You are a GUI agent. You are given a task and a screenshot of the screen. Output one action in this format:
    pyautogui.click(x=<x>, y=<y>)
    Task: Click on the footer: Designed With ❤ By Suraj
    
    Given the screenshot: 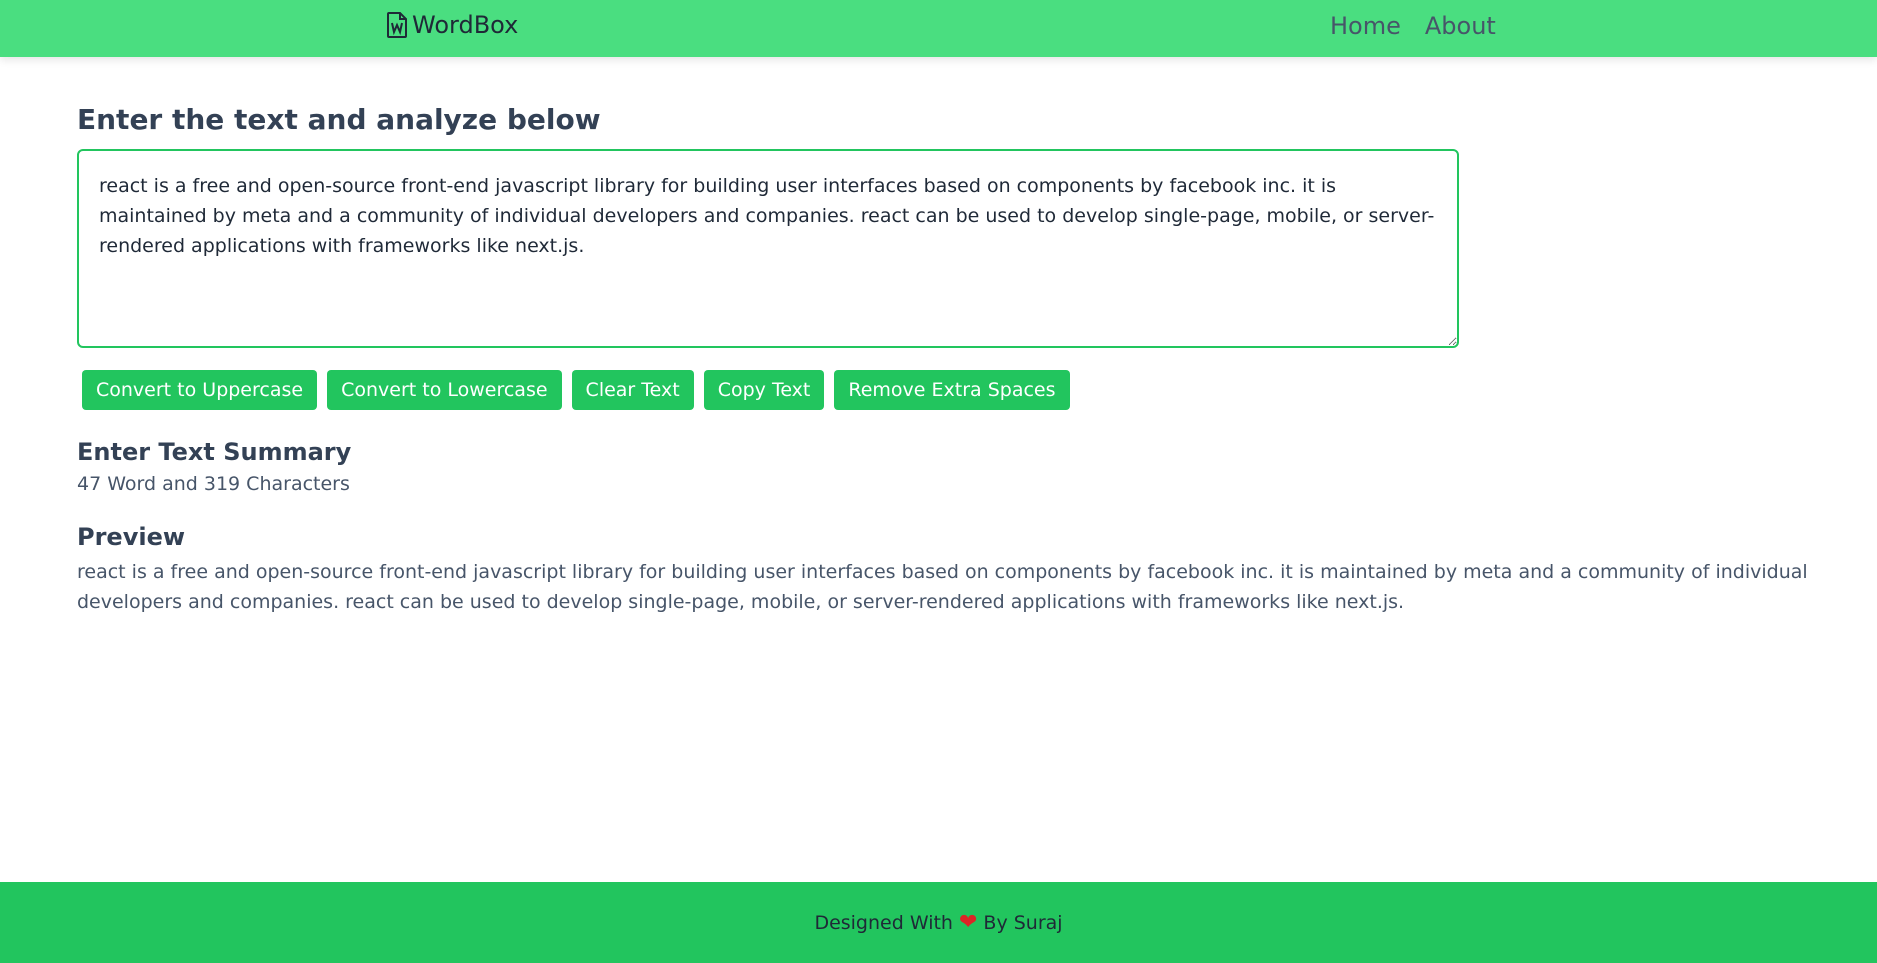 What is the action you would take?
    pyautogui.click(x=938, y=922)
    